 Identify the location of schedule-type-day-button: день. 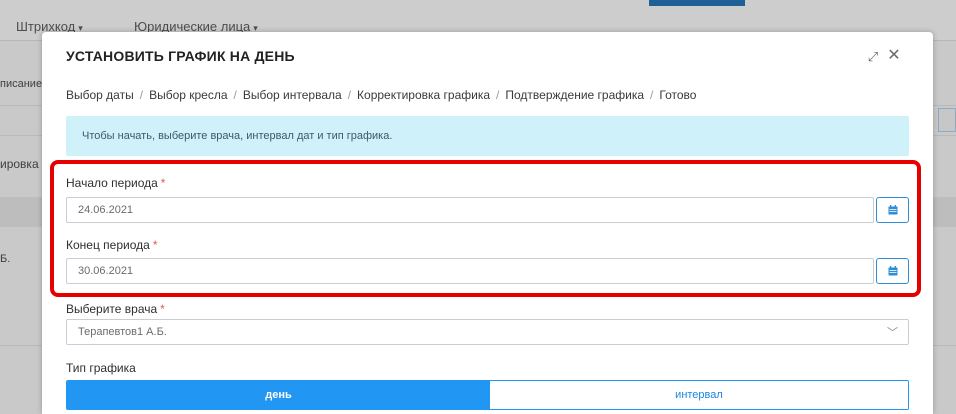
(278, 395).